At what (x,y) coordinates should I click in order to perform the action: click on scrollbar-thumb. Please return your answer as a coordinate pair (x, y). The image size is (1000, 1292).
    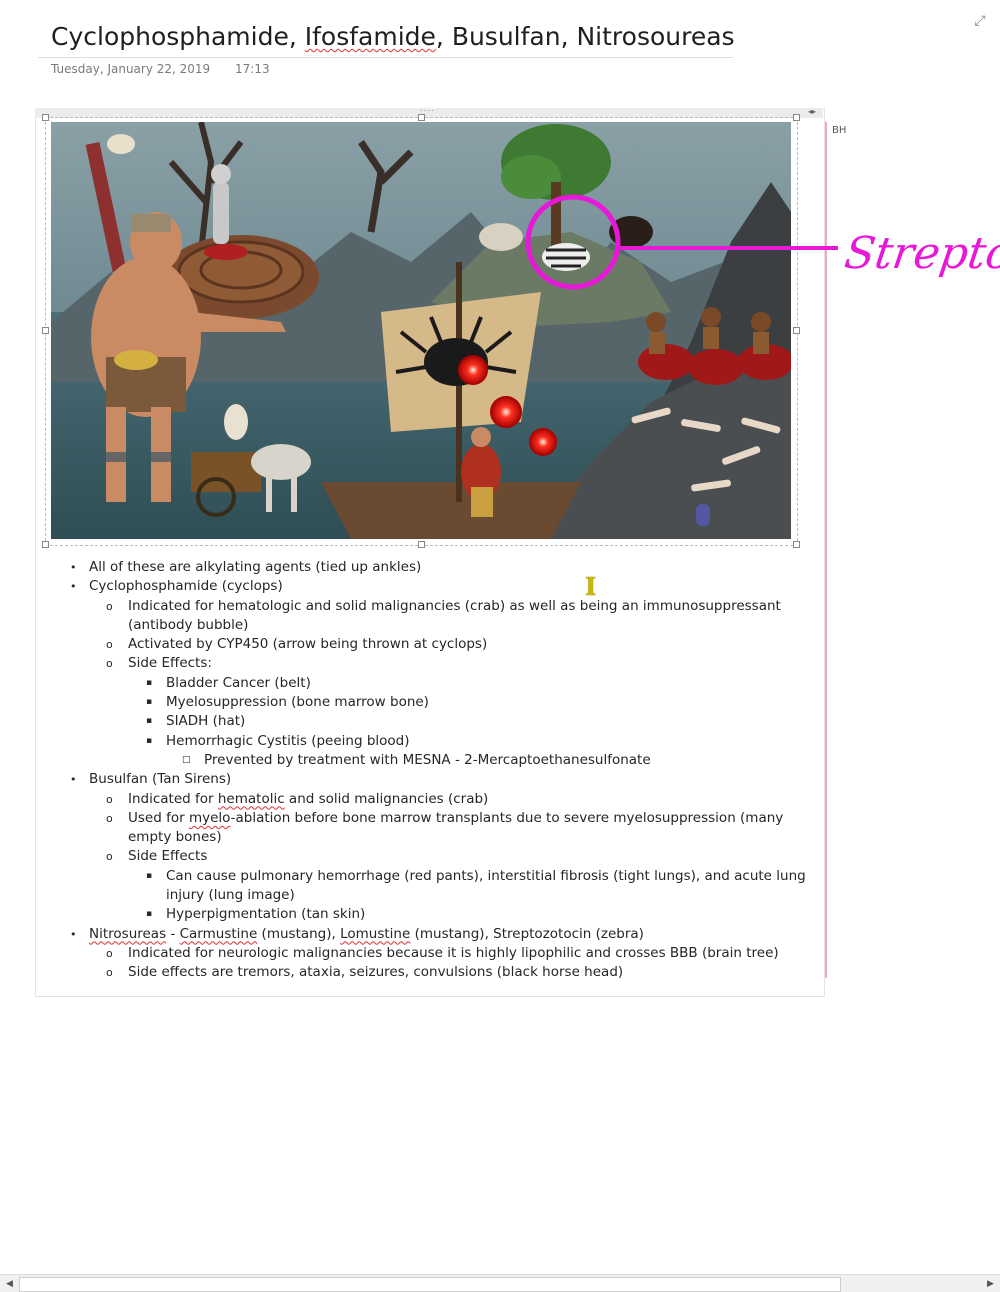
    Looking at the image, I should click on (430, 1284).